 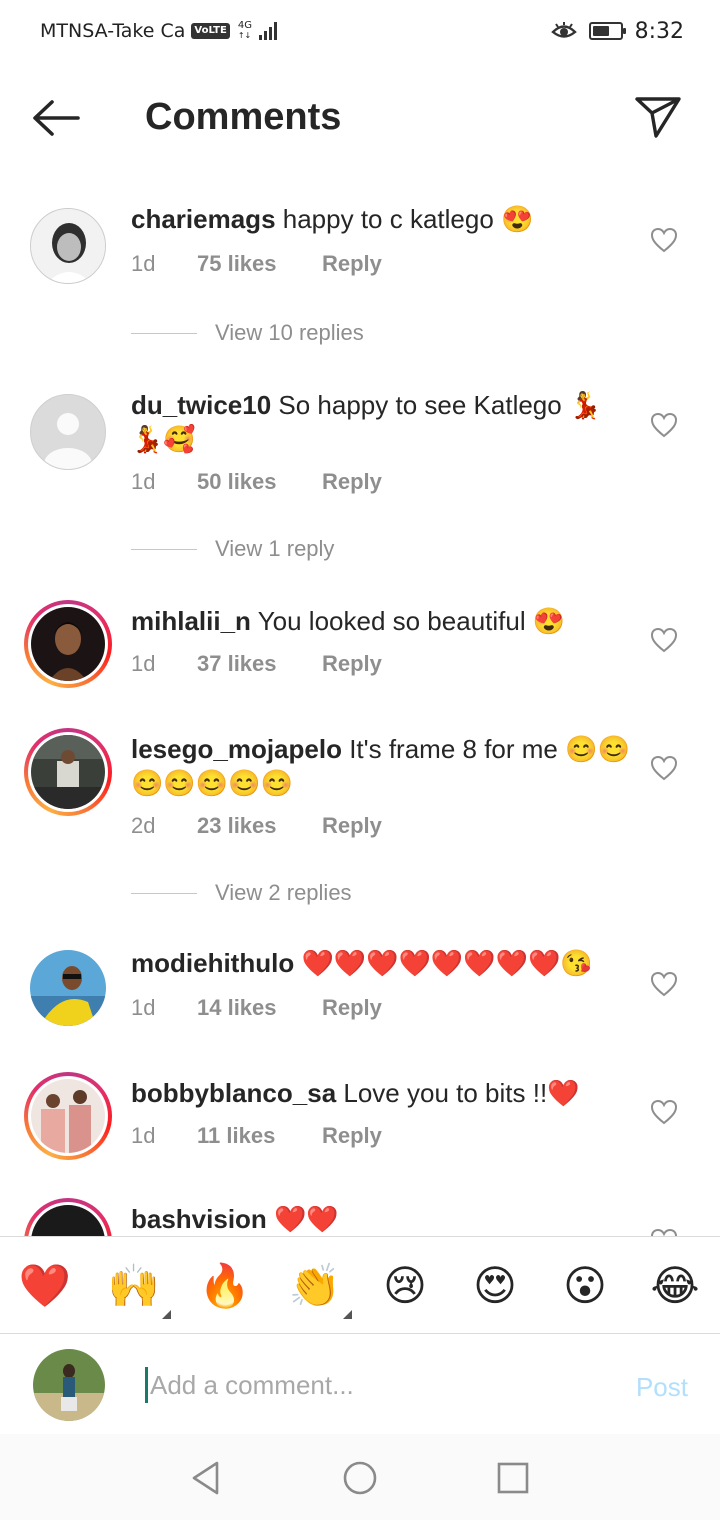 What do you see at coordinates (199, 1219) in the screenshot?
I see `comment-username: bashvision` at bounding box center [199, 1219].